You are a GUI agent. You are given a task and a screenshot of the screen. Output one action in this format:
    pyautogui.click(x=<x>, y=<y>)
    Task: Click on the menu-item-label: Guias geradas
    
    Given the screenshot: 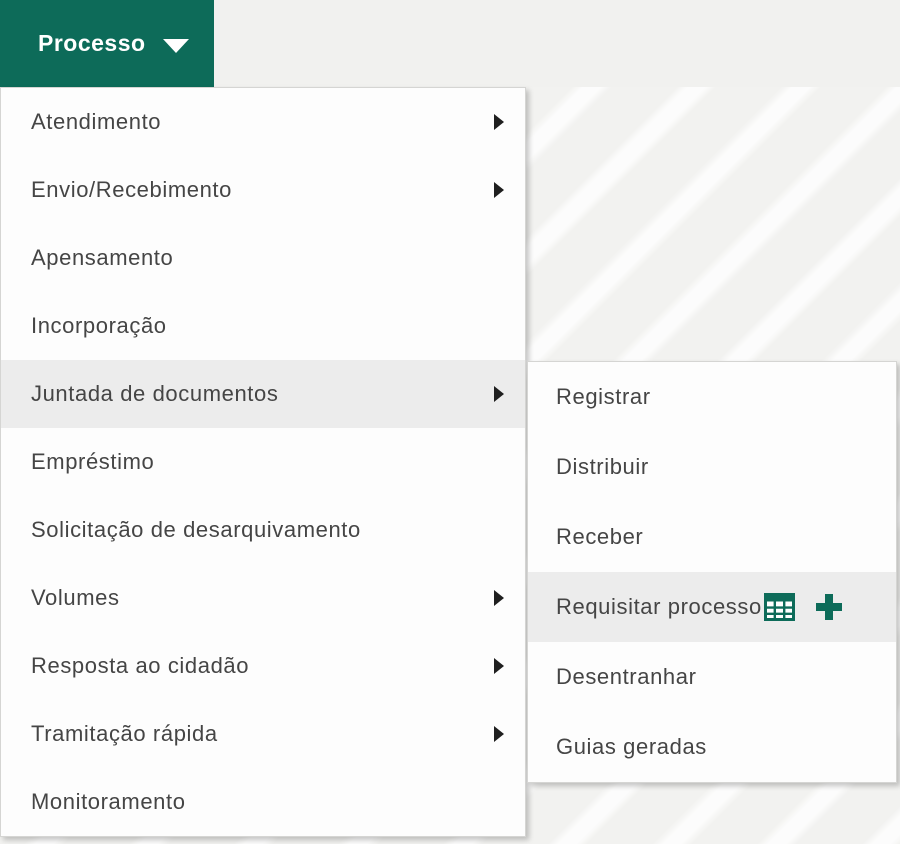 What is the action you would take?
    pyautogui.click(x=631, y=746)
    